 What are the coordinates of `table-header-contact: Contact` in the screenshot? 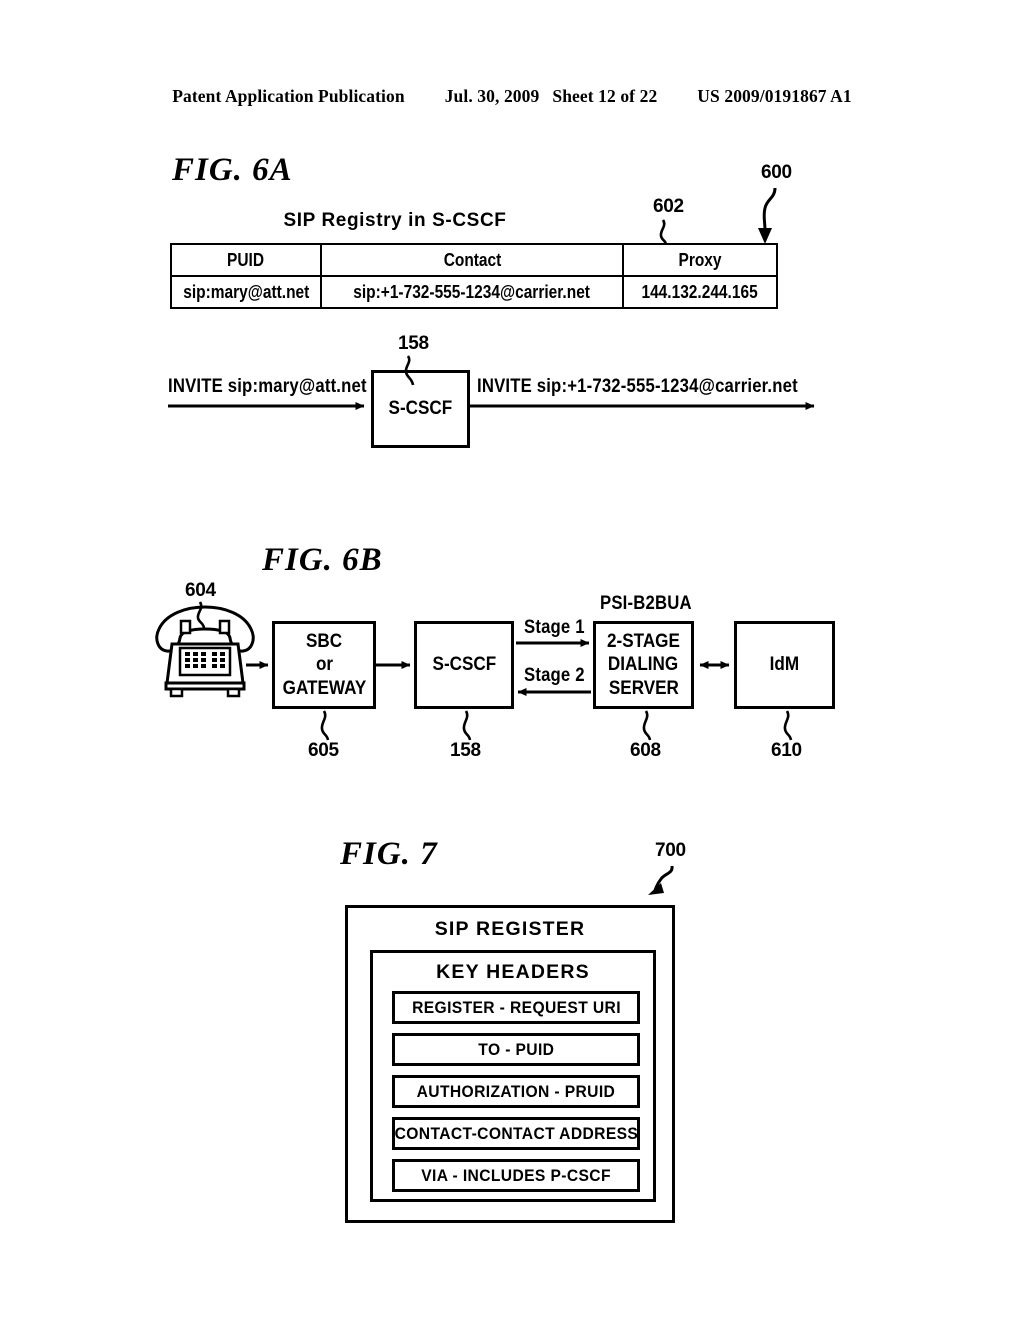 It's located at (472, 260).